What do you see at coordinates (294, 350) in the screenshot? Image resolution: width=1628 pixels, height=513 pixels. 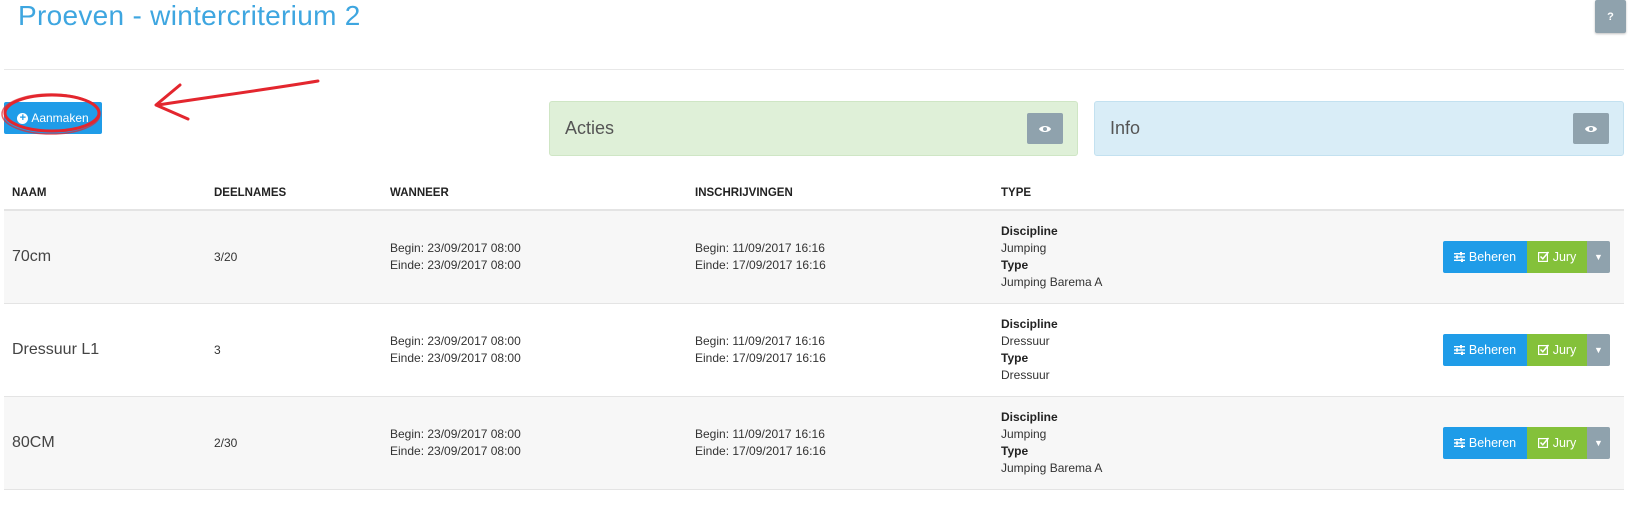 I see `proef-deelnames: 3` at bounding box center [294, 350].